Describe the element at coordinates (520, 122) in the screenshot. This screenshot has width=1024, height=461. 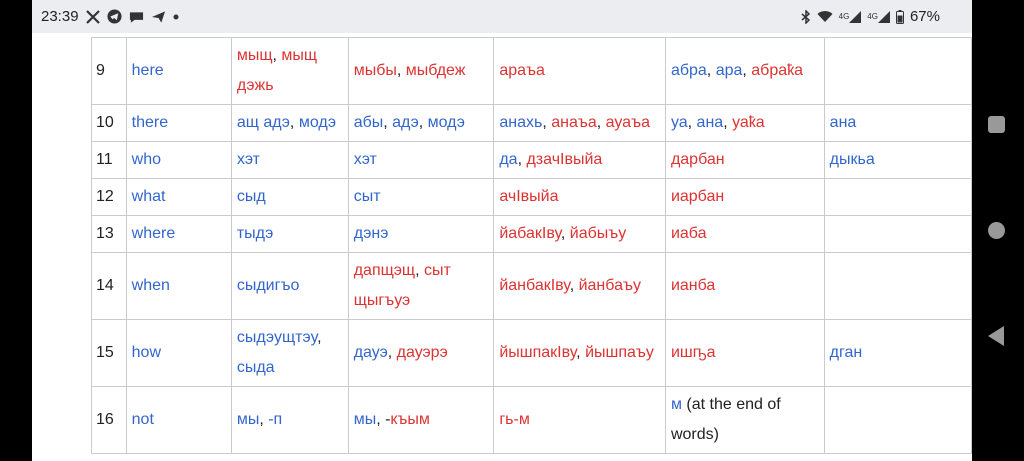
I see `word-link: анахь` at that location.